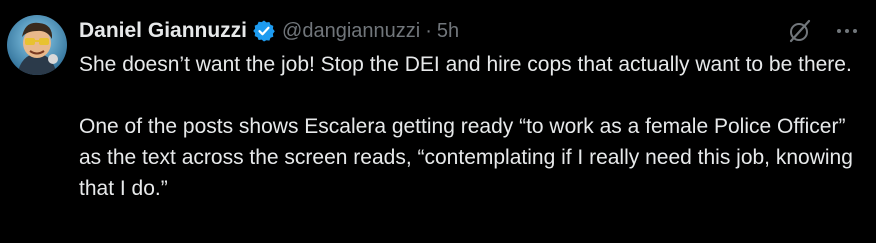  Describe the element at coordinates (264, 31) in the screenshot. I see `verified-badge-icon` at that location.